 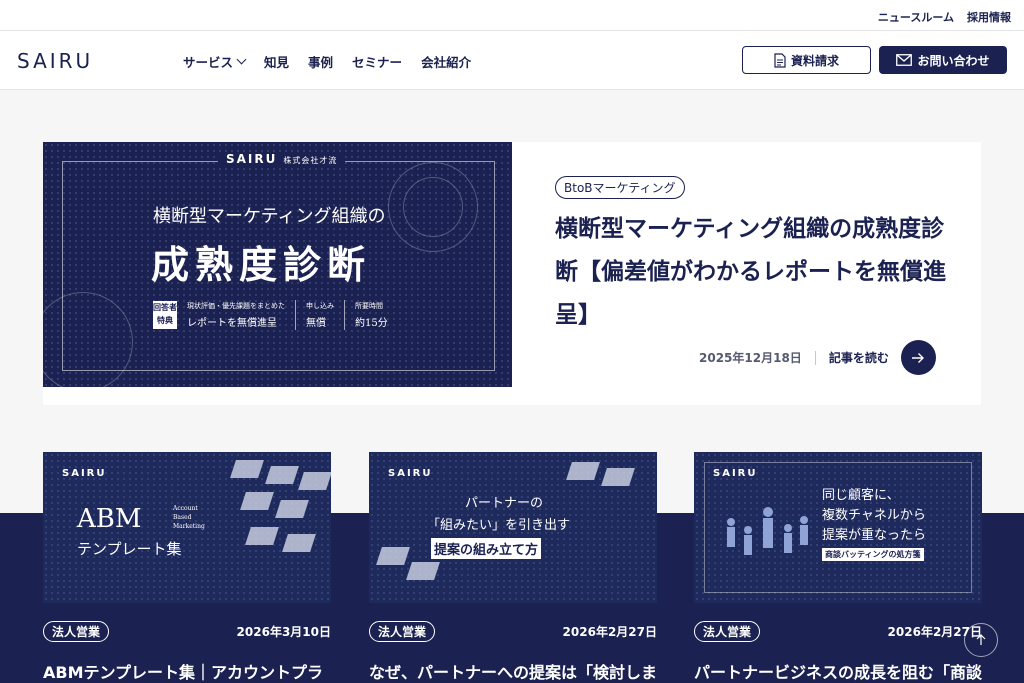 I want to click on card-image-title: パートナーの, so click(x=504, y=503).